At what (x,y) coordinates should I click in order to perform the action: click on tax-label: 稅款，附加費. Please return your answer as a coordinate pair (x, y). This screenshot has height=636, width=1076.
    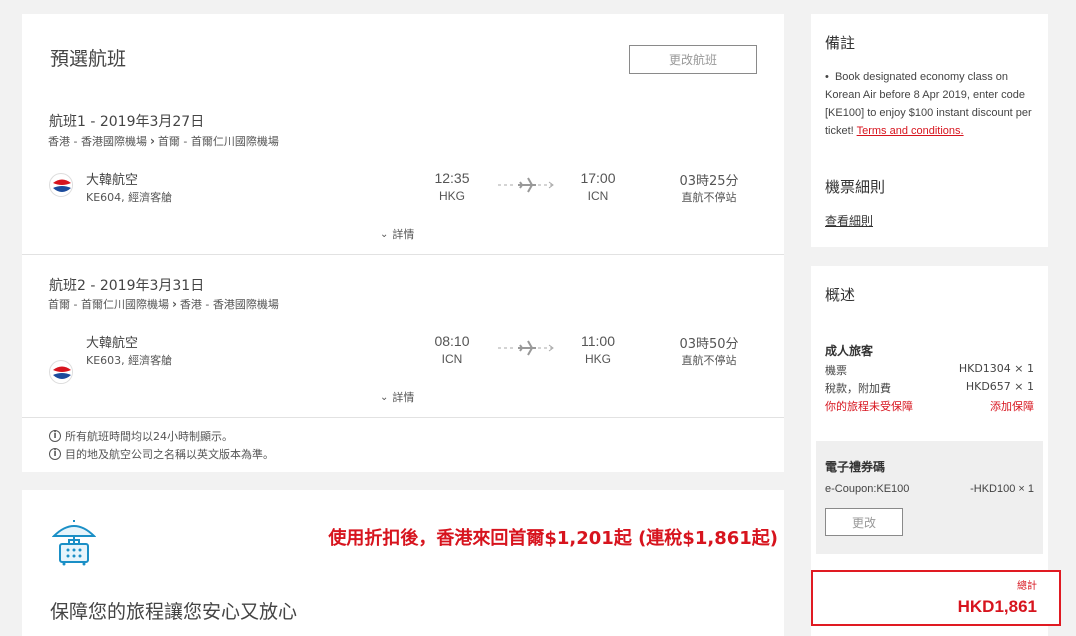
    Looking at the image, I should click on (858, 388).